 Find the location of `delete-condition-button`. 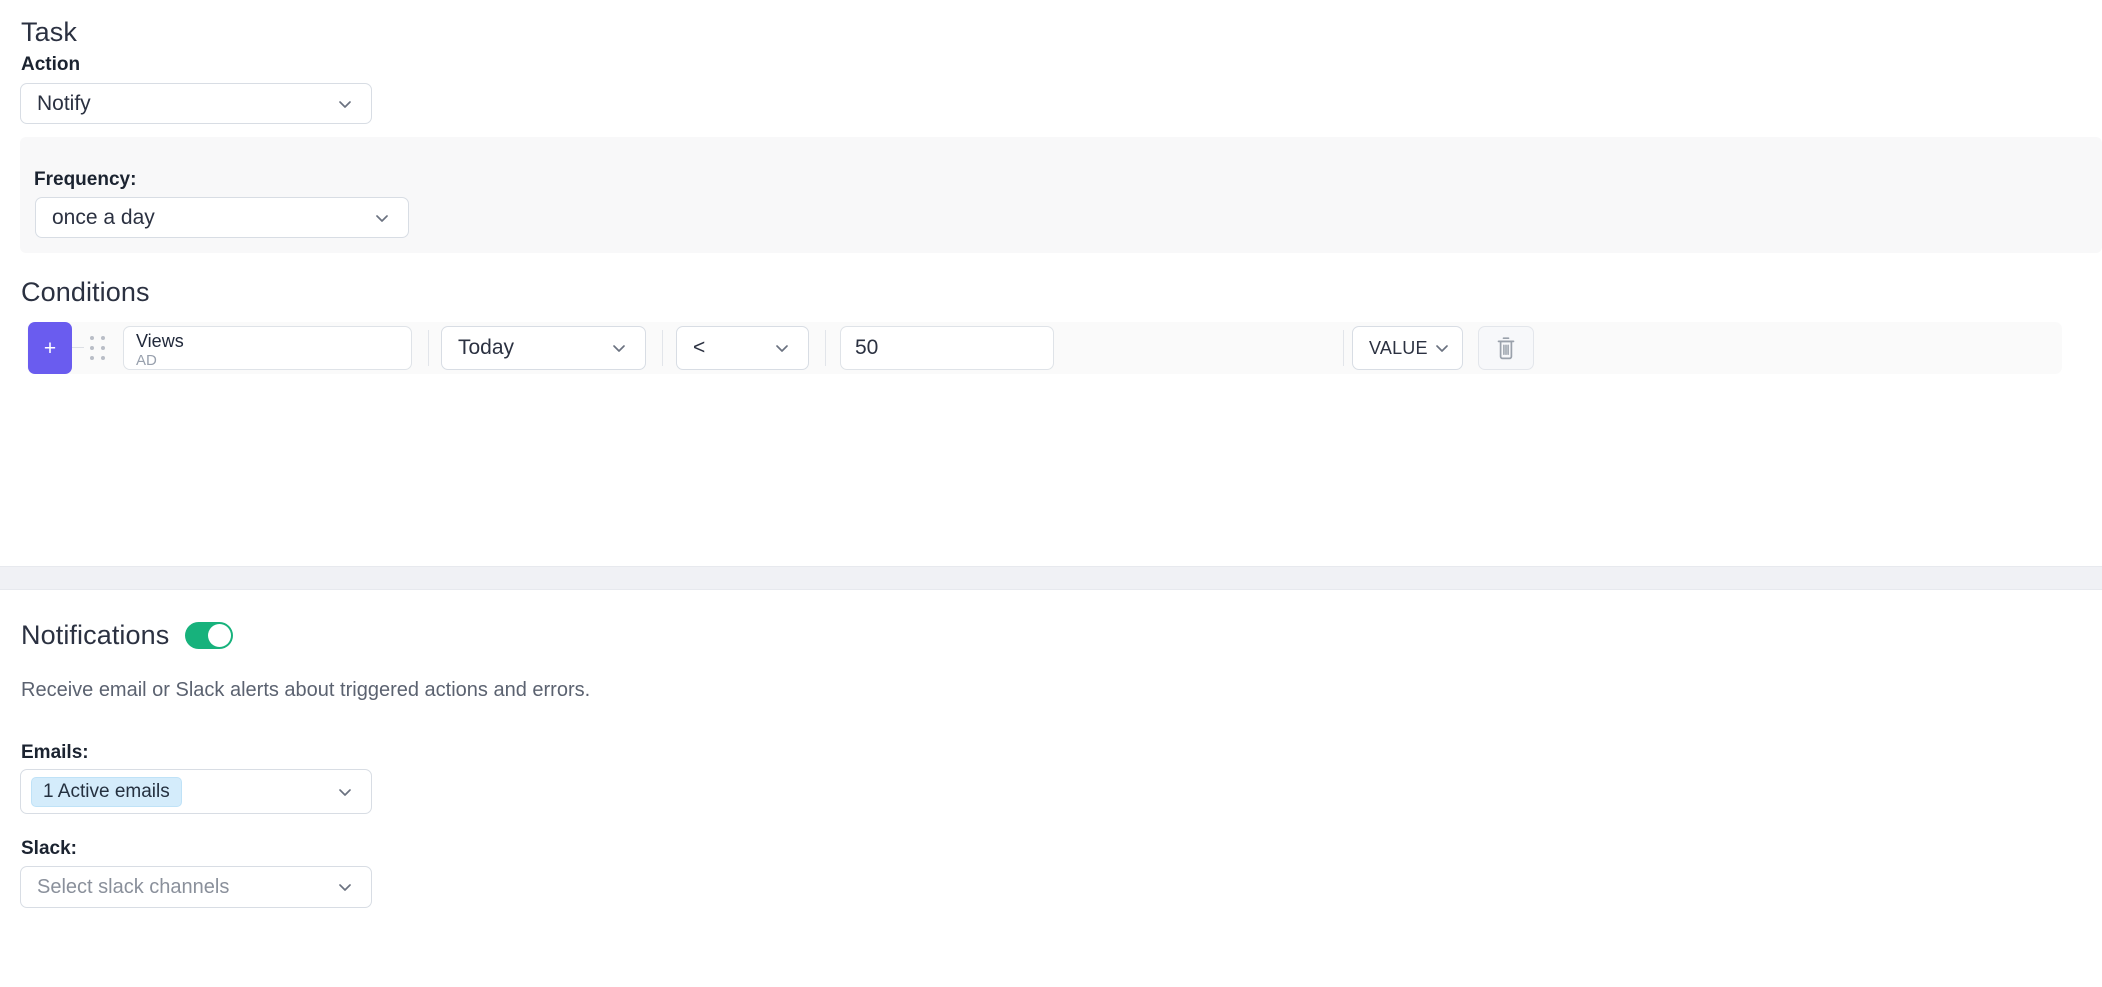

delete-condition-button is located at coordinates (1506, 348).